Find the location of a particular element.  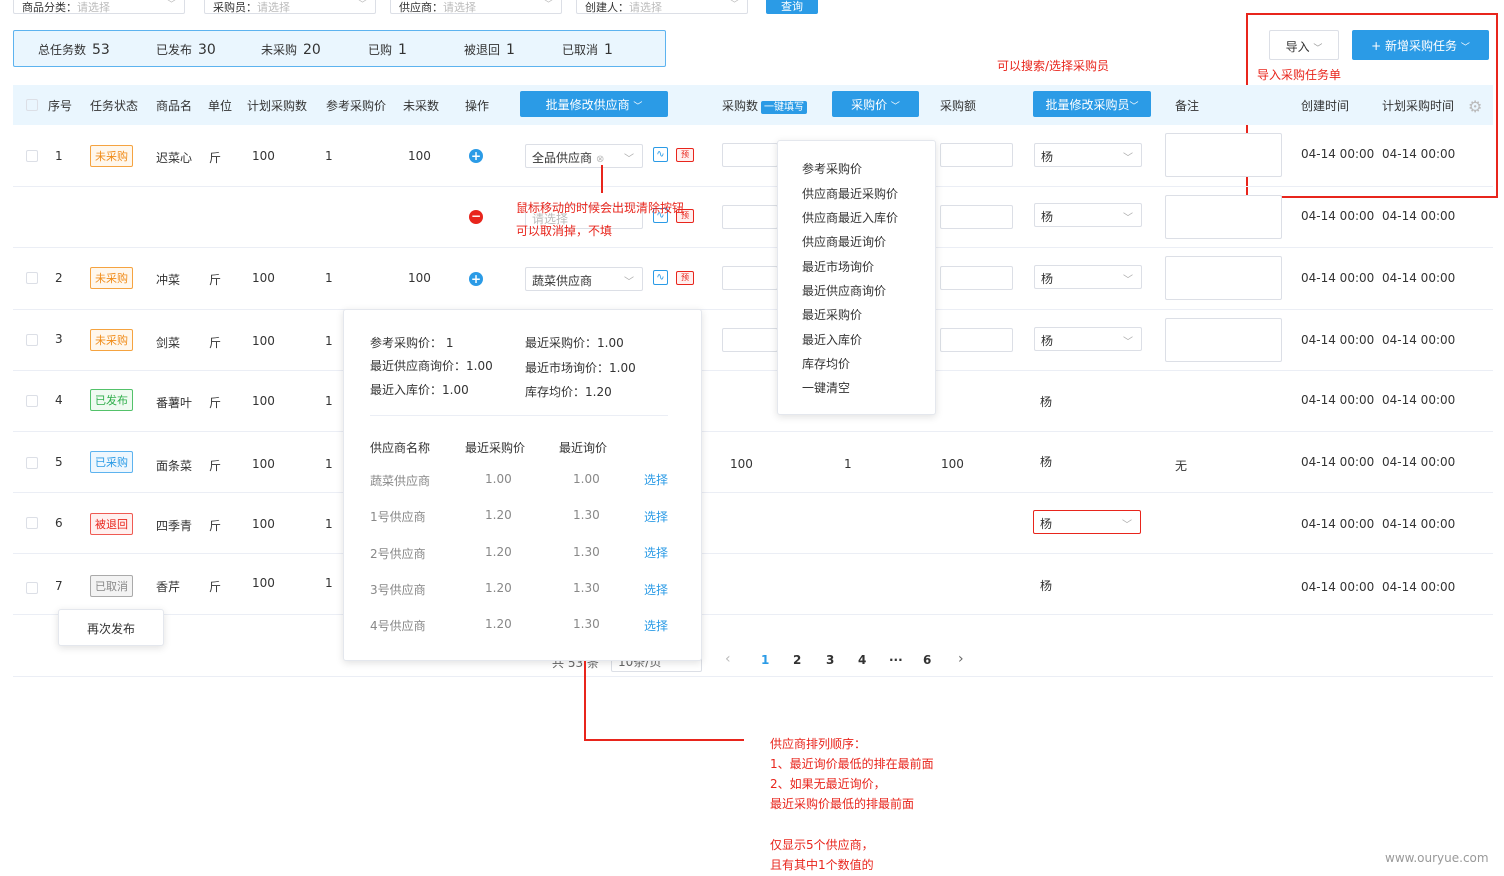

stat-unbought: 未采购 20 is located at coordinates (291, 49).